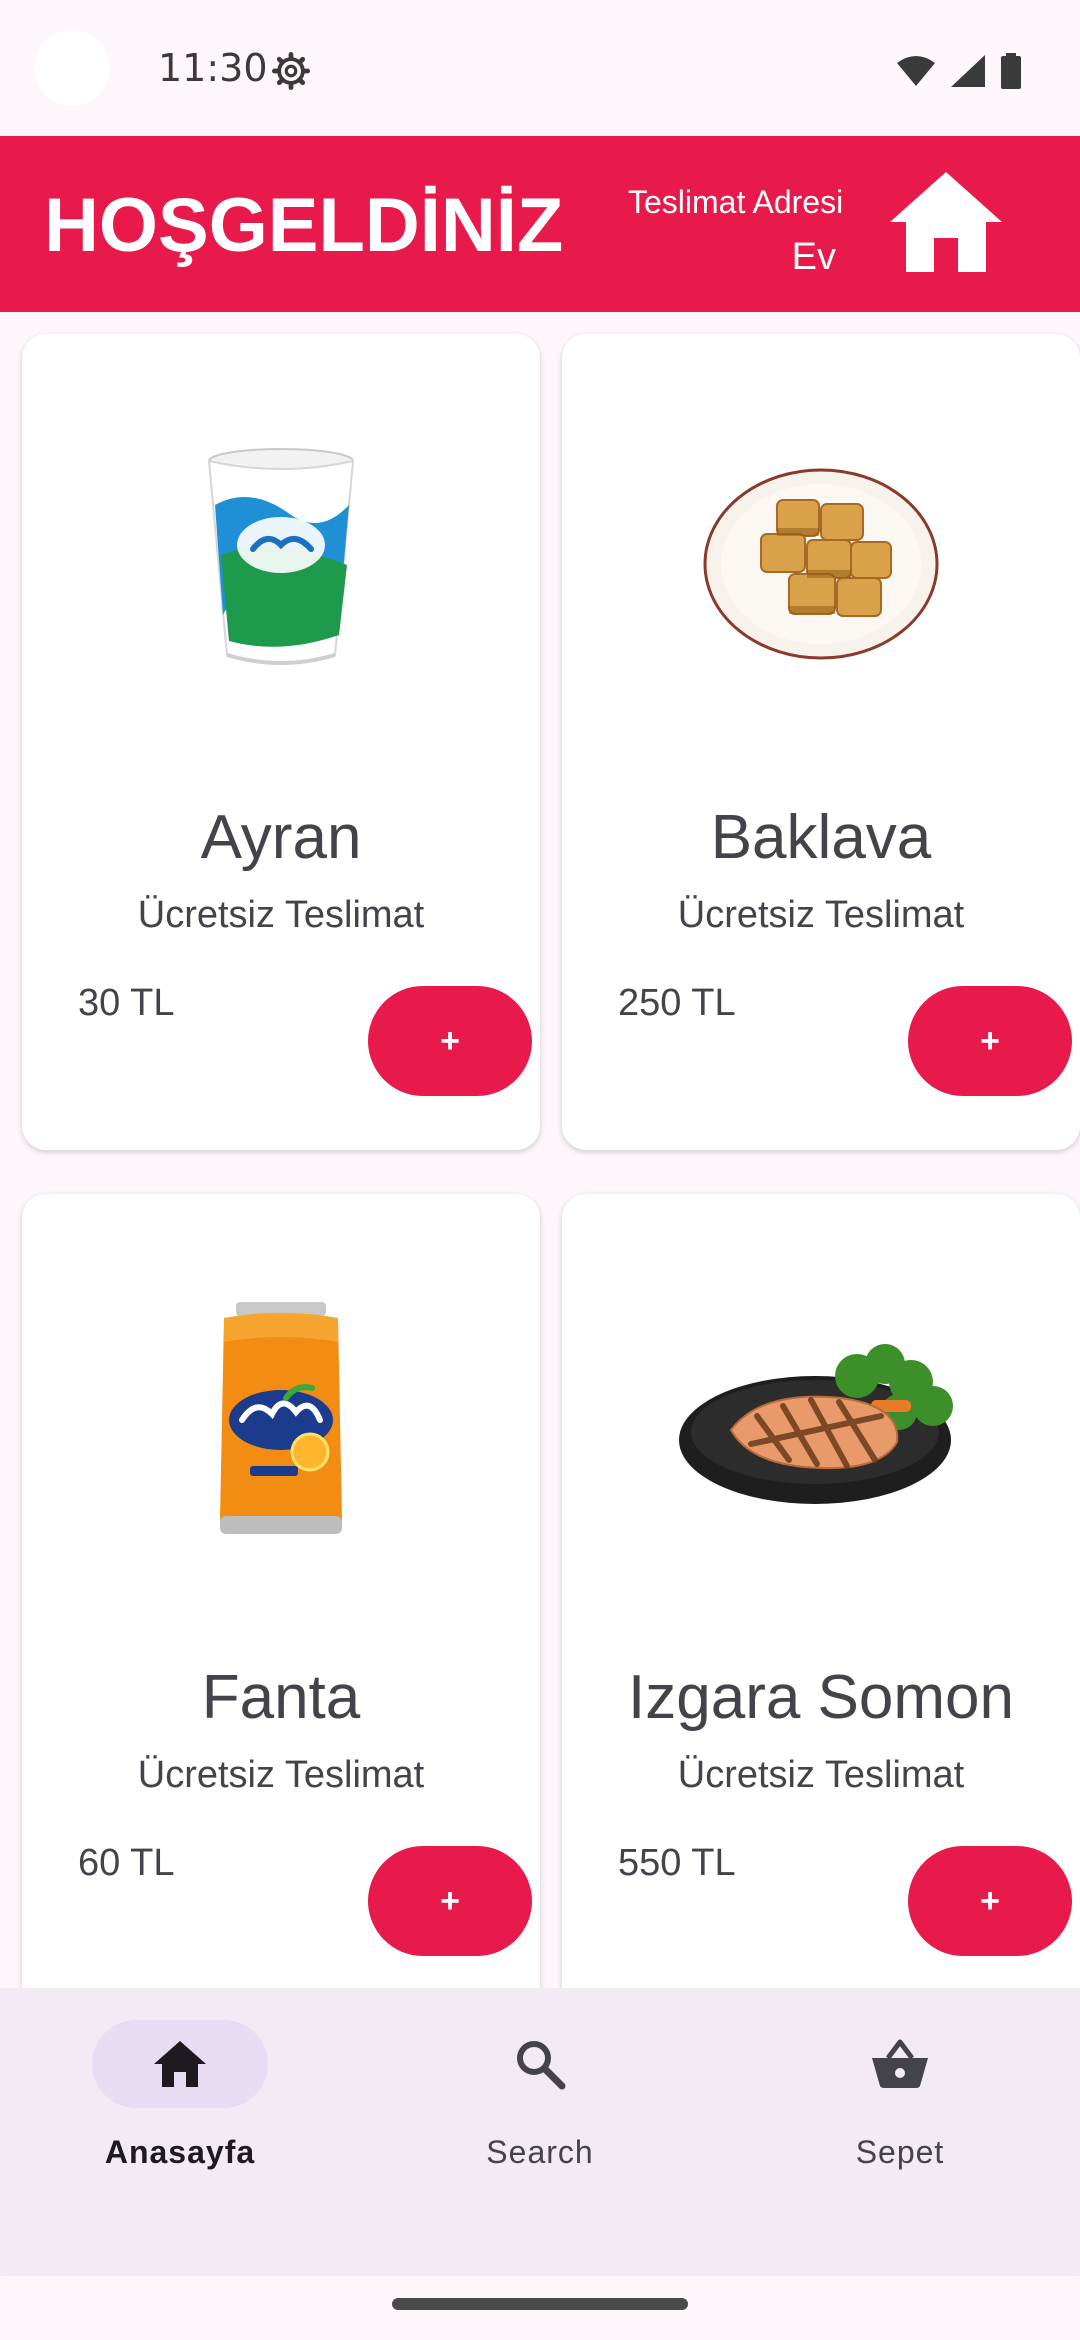 This screenshot has width=1080, height=2340. Describe the element at coordinates (814, 257) in the screenshot. I see `delivery-address-value: Ev` at that location.